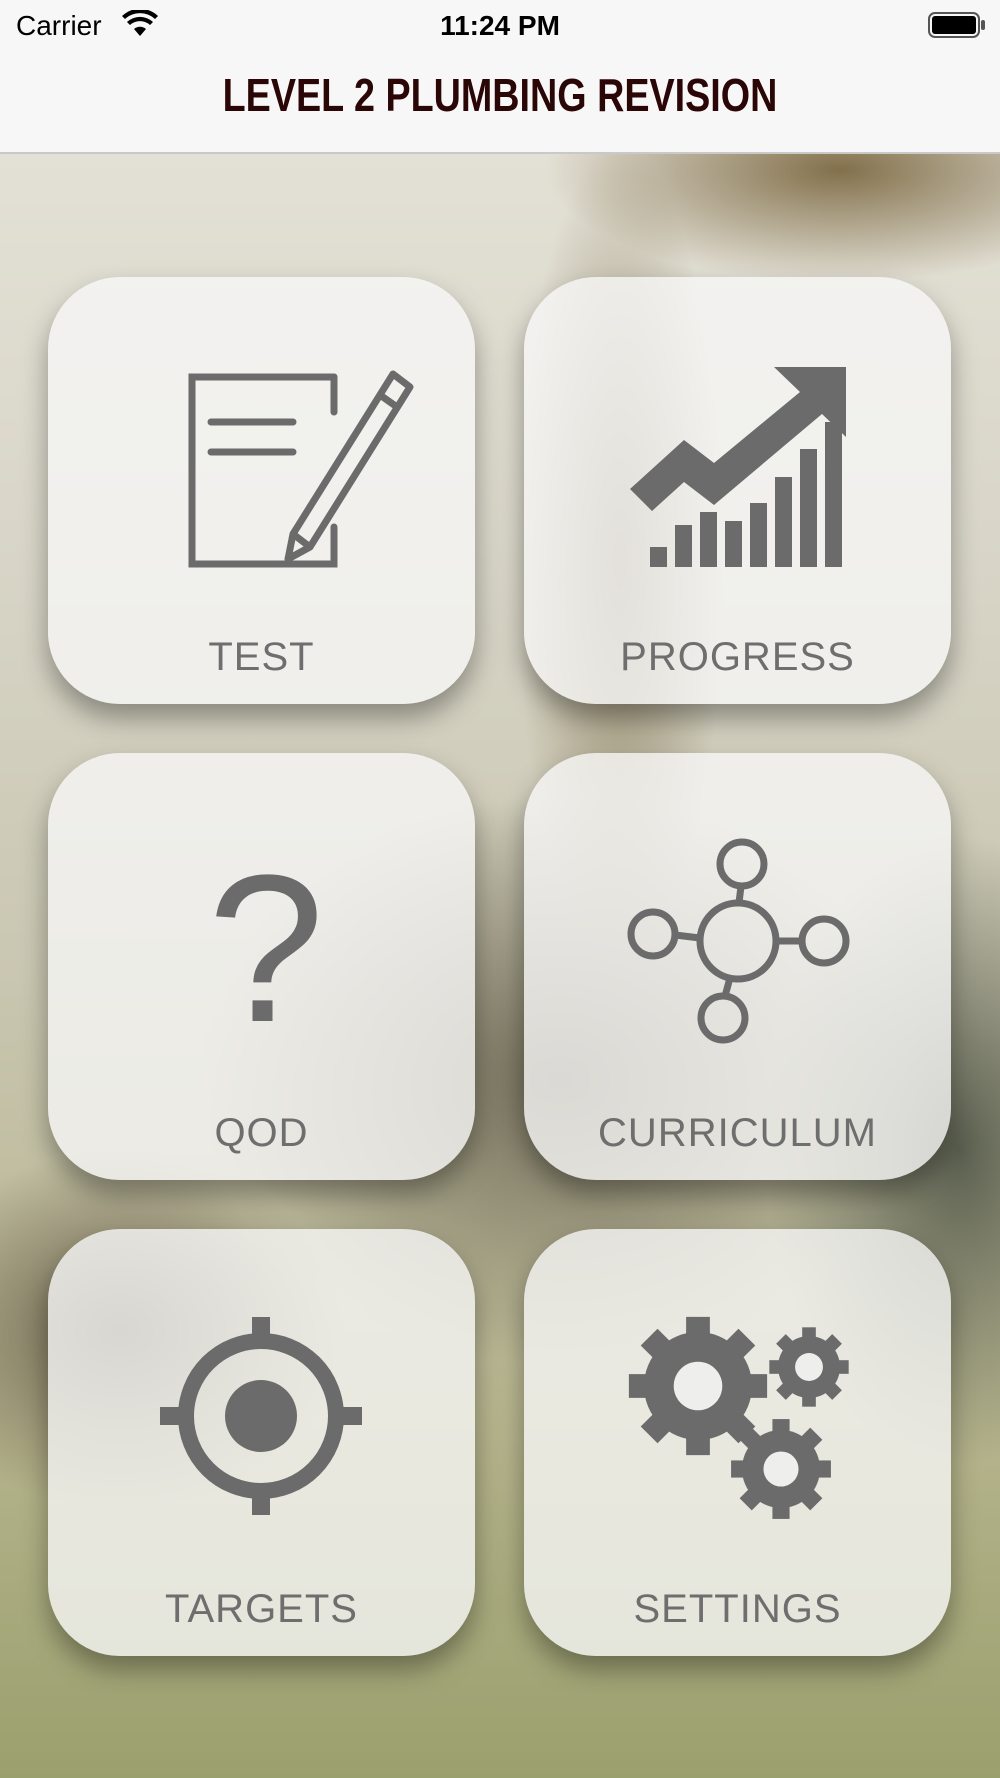 This screenshot has height=1778, width=1000. I want to click on tile-label: QOD, so click(261, 1133).